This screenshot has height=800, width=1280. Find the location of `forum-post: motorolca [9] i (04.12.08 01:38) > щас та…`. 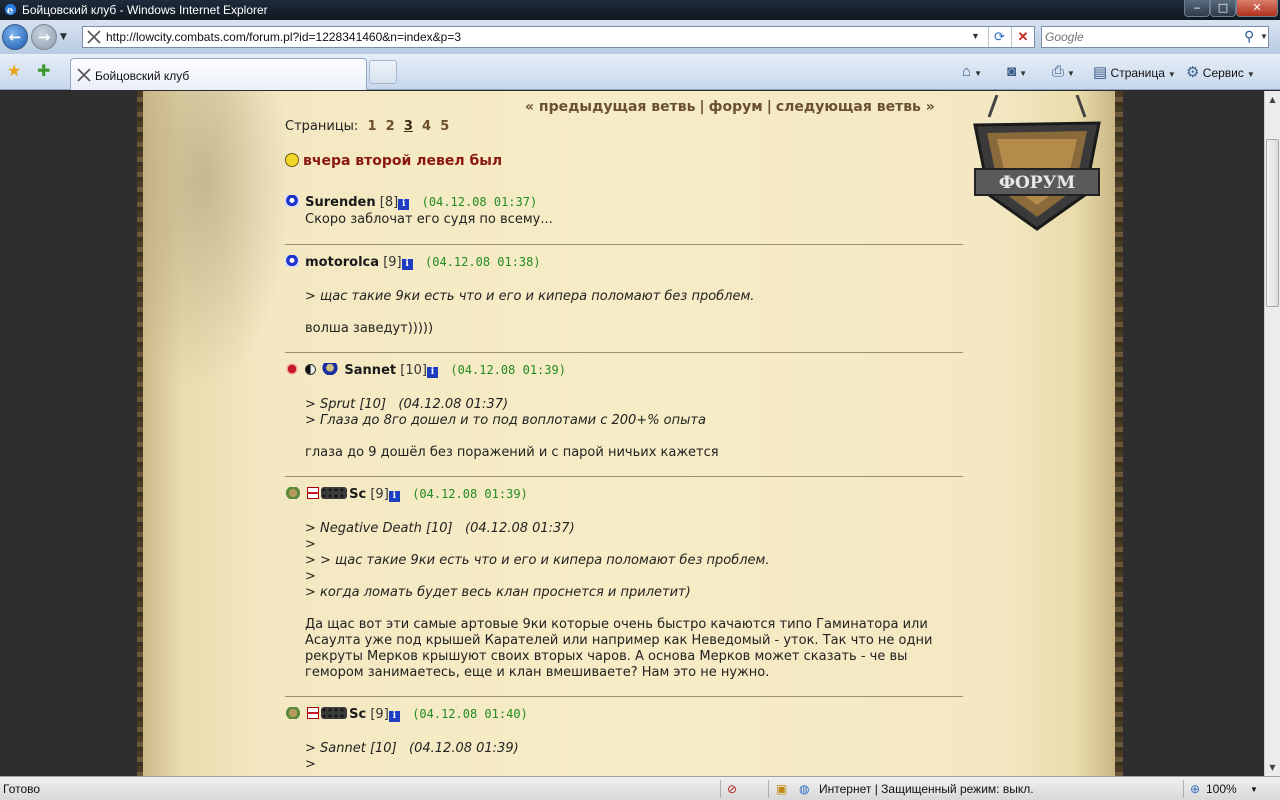

forum-post: motorolca [9] i (04.12.08 01:38) > щас та… is located at coordinates (624, 296).